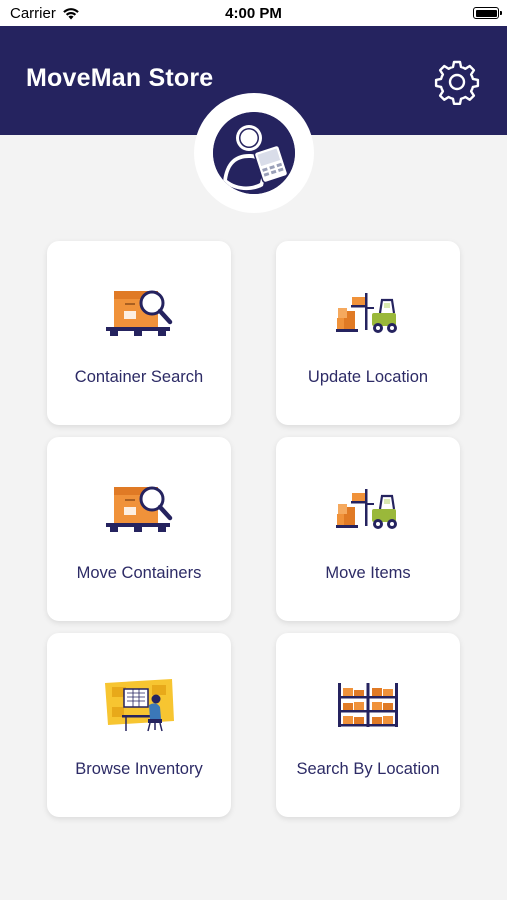  I want to click on wifi-icon, so click(71, 13).